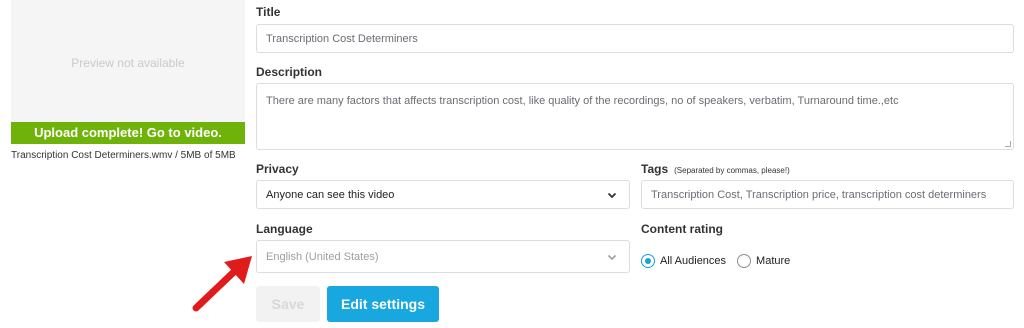 Image resolution: width=1024 pixels, height=328 pixels. I want to click on title-label: Title, so click(268, 12).